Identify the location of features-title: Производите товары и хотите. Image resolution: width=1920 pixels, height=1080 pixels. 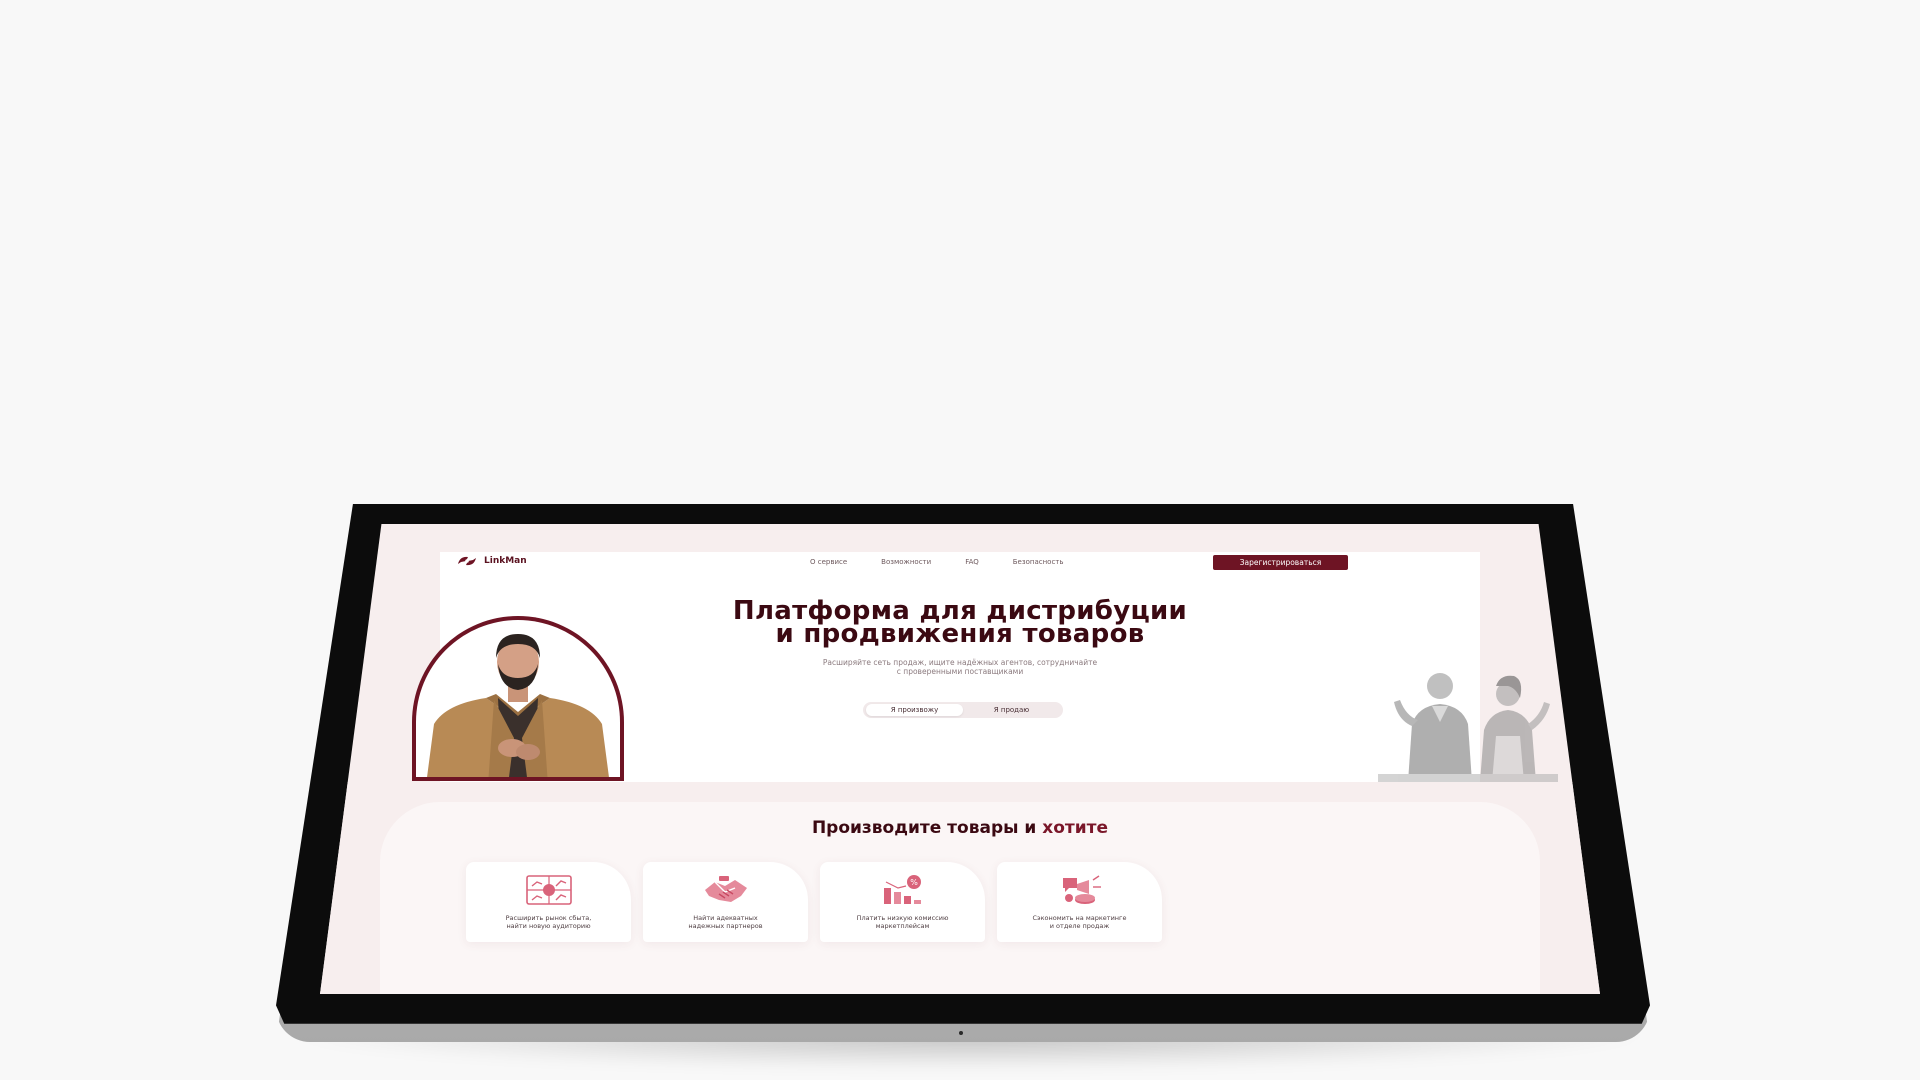
(960, 828).